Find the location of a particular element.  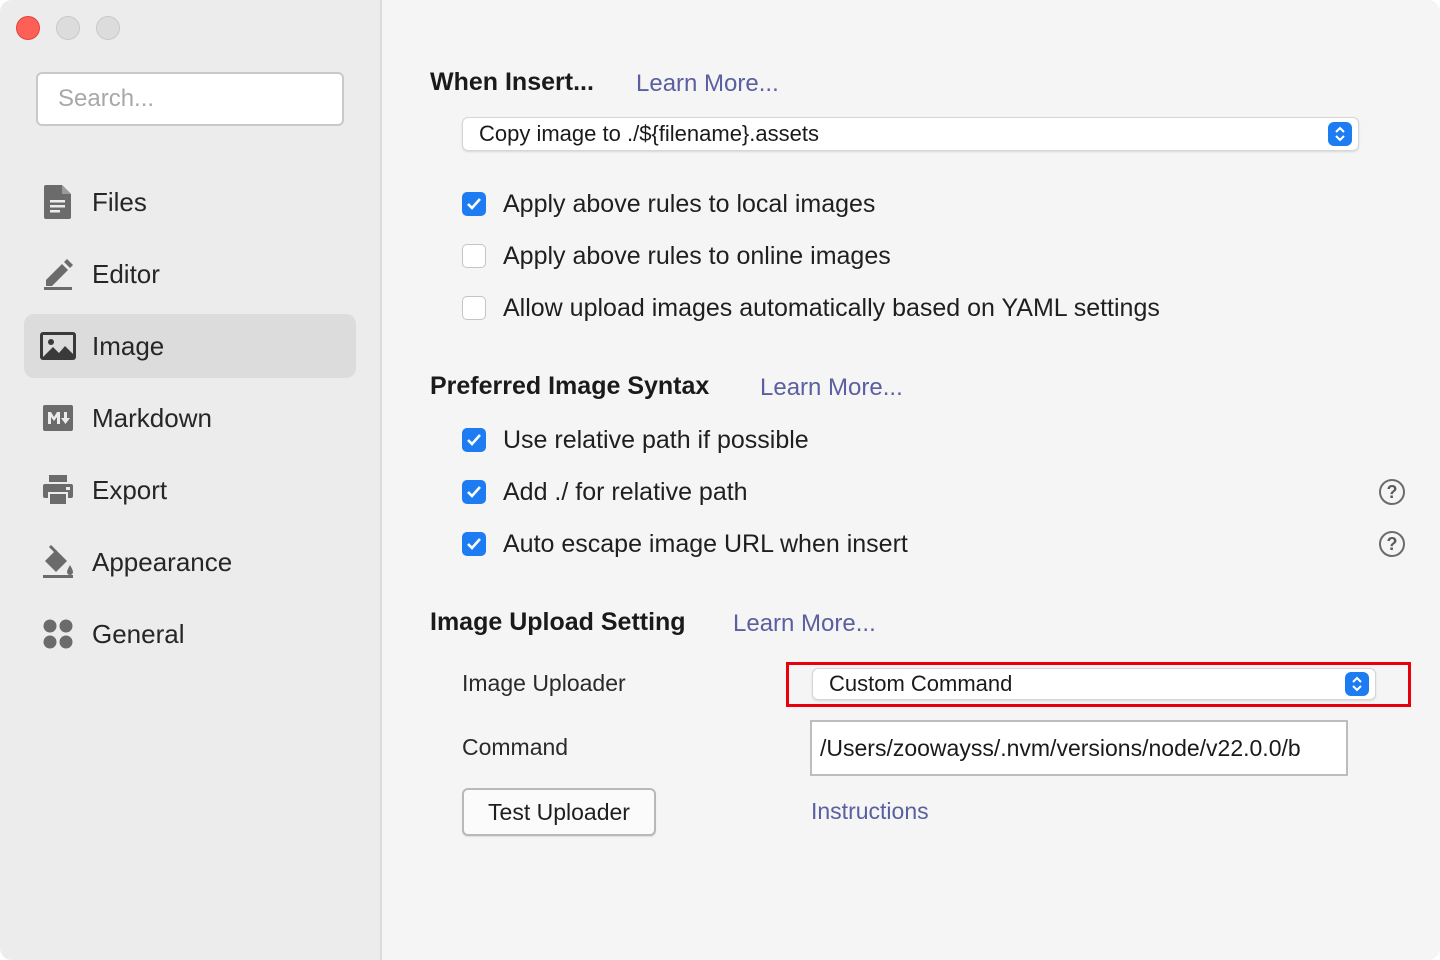

sidebar-item-editor: Editor is located at coordinates (190, 274).